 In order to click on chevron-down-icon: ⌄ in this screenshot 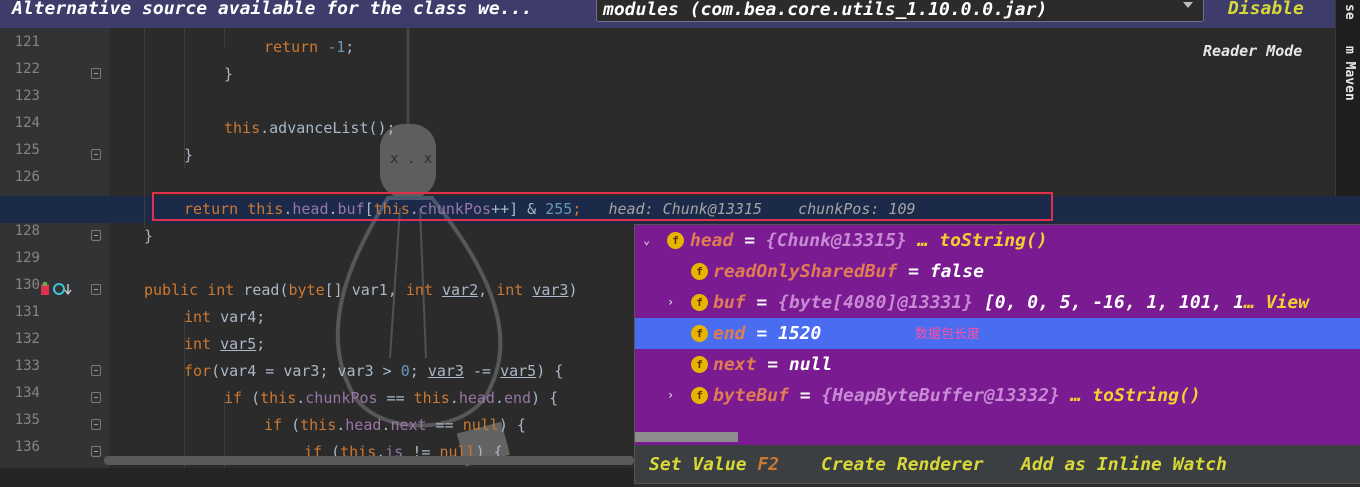, I will do `click(646, 240)`.